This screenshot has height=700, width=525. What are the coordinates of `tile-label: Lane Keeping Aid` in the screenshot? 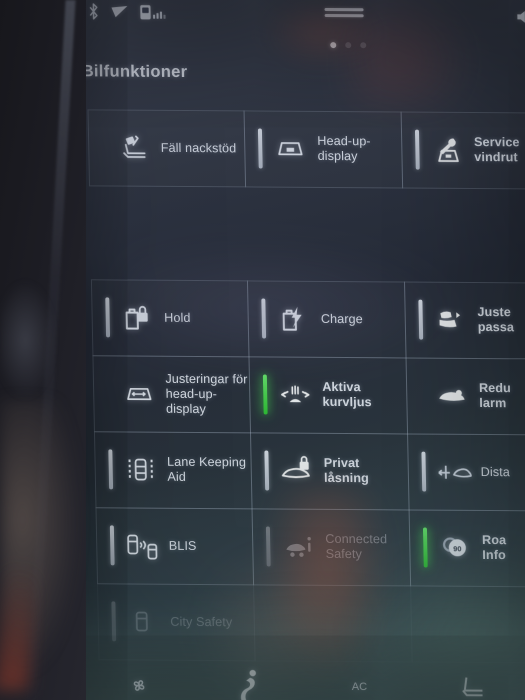 It's located at (207, 470).